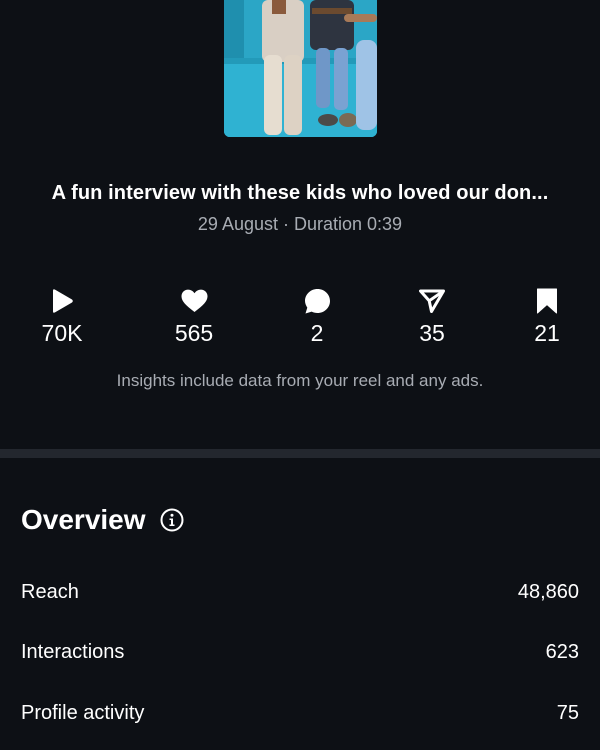  I want to click on plays-stat: 70K, so click(62, 316).